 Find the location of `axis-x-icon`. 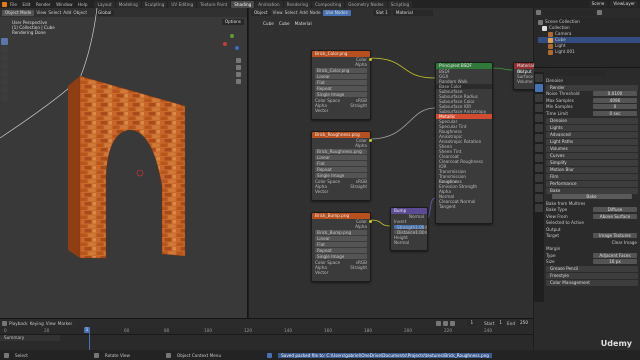

axis-x-icon is located at coordinates (225, 44).